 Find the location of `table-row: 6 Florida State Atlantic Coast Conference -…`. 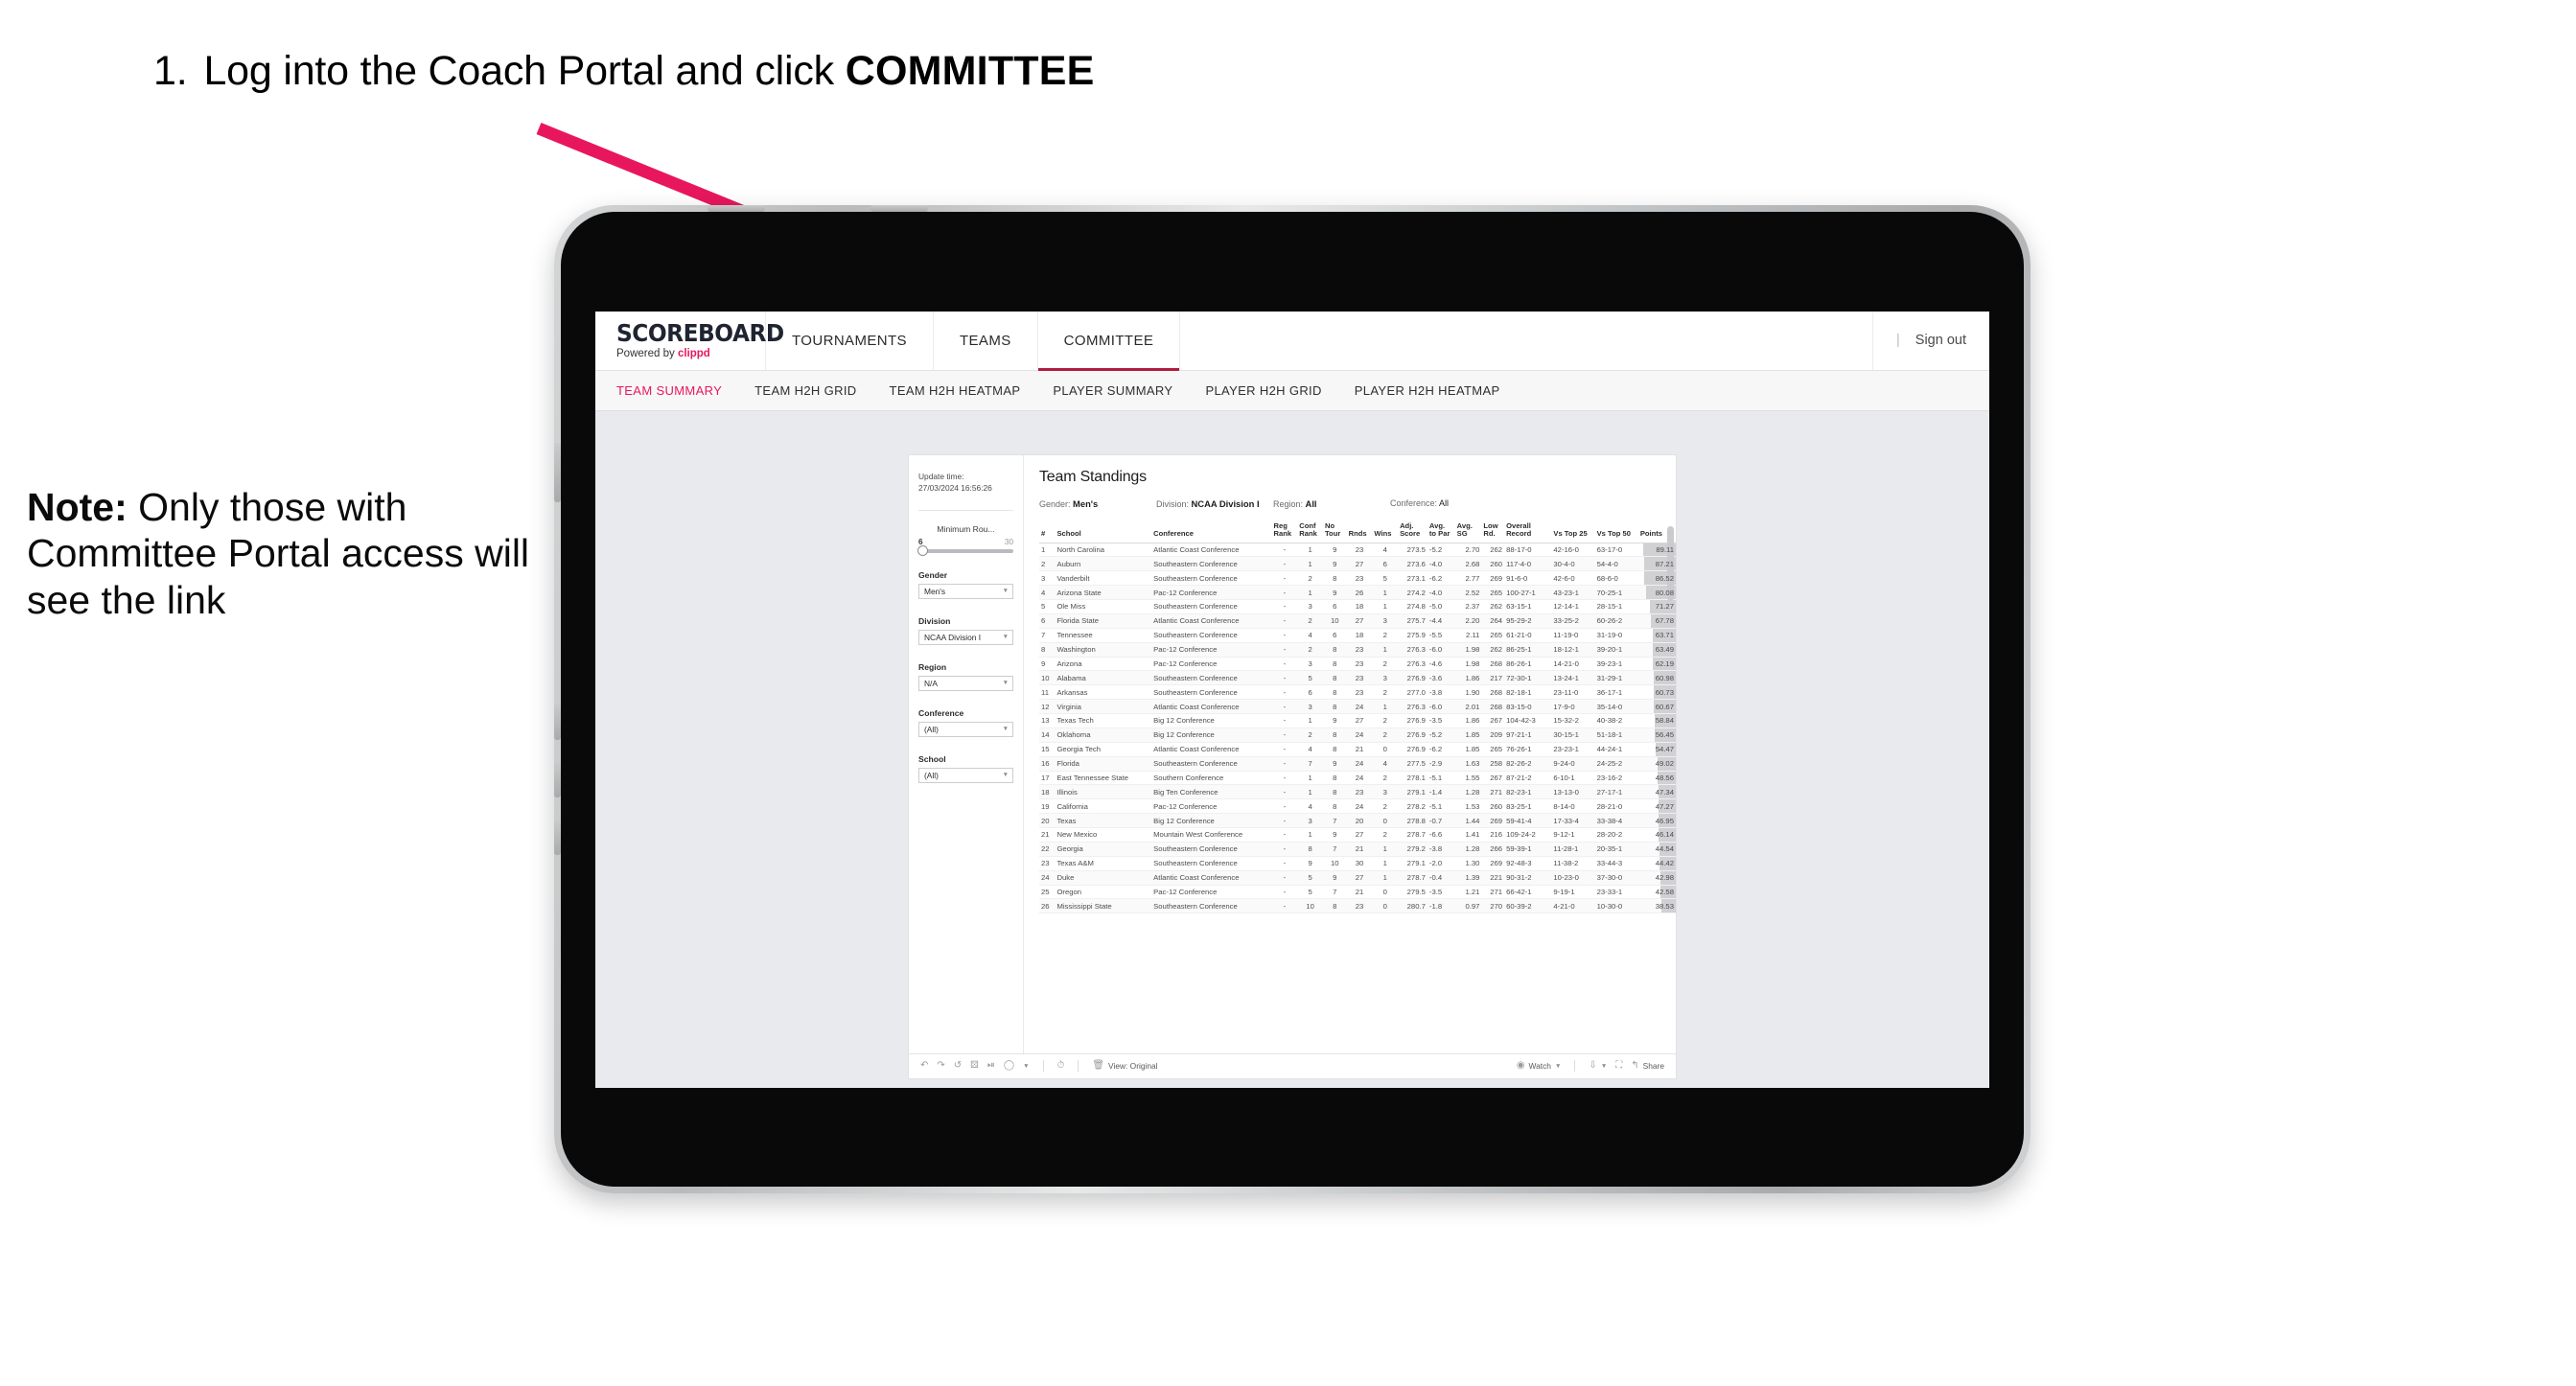

table-row: 6 Florida State Atlantic Coast Conference -… is located at coordinates (1358, 621).